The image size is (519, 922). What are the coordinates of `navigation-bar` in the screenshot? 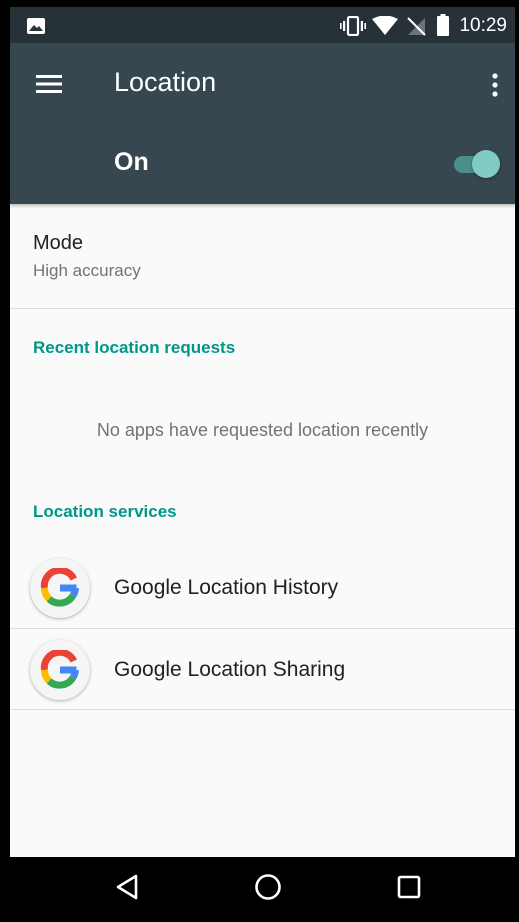 It's located at (262, 886).